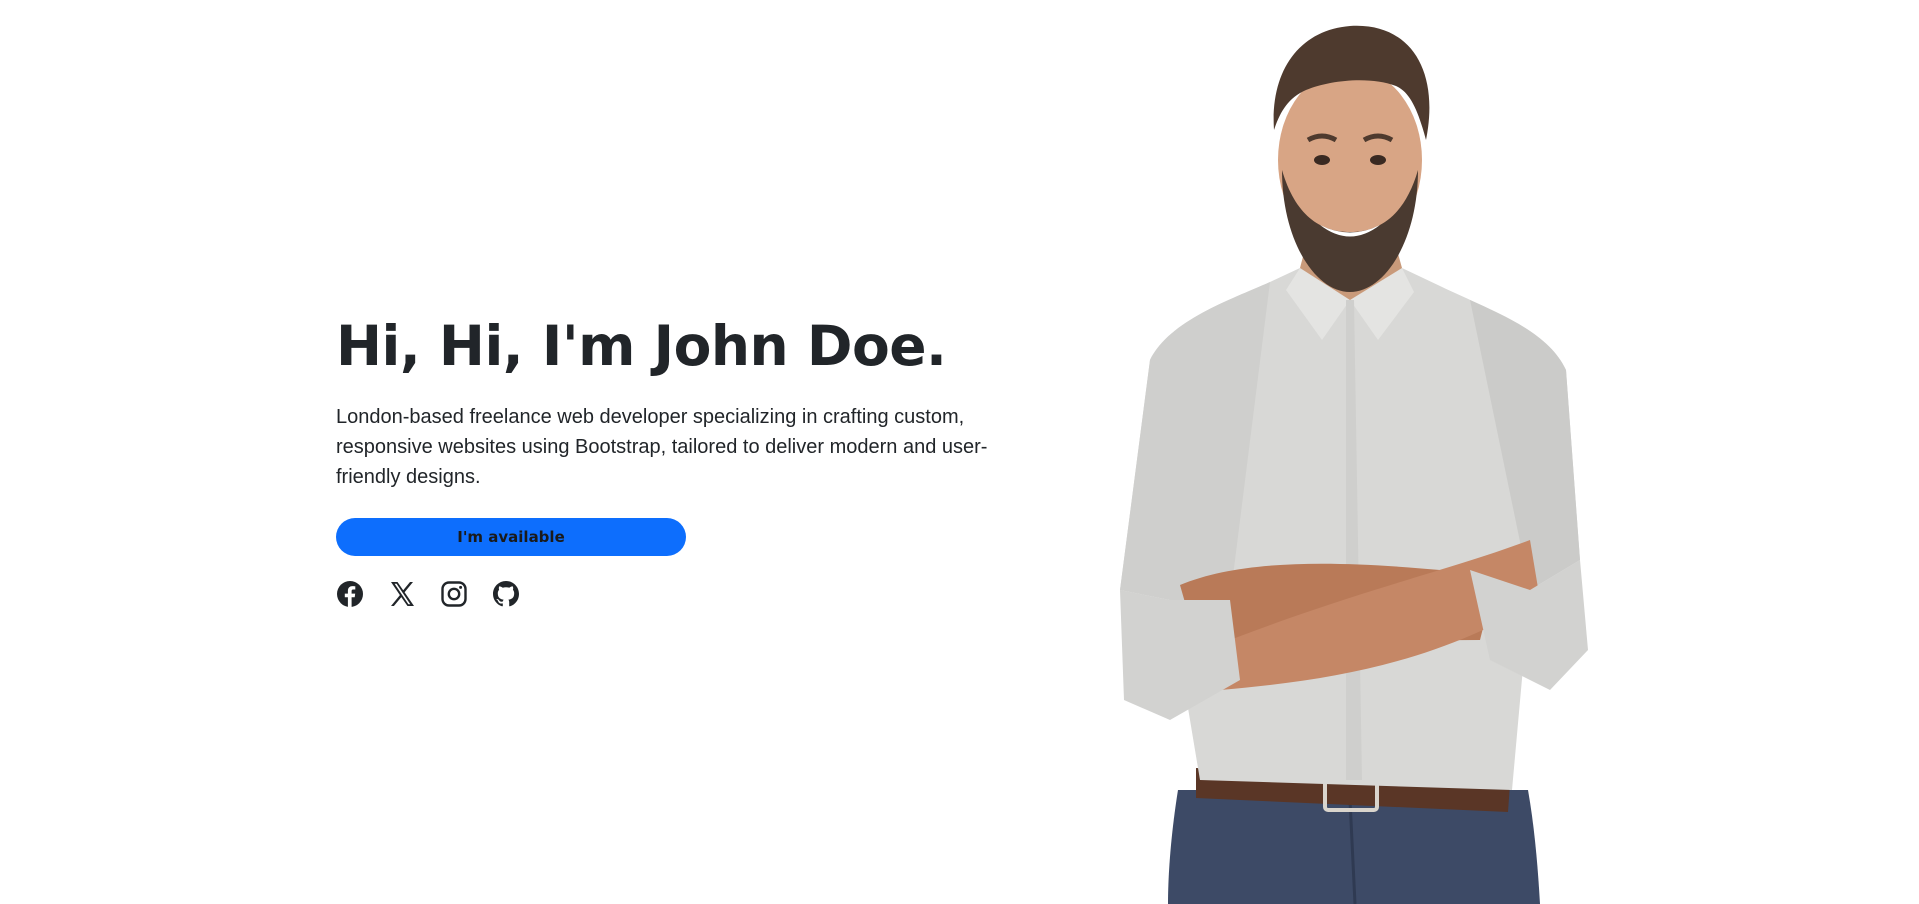 This screenshot has width=1919, height=904. I want to click on instagram-icon, so click(454, 594).